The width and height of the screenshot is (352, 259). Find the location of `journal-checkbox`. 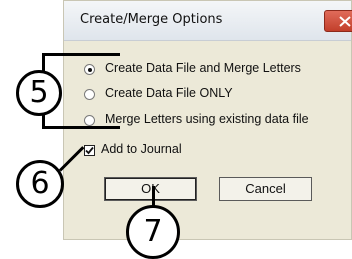

journal-checkbox is located at coordinates (89, 150).